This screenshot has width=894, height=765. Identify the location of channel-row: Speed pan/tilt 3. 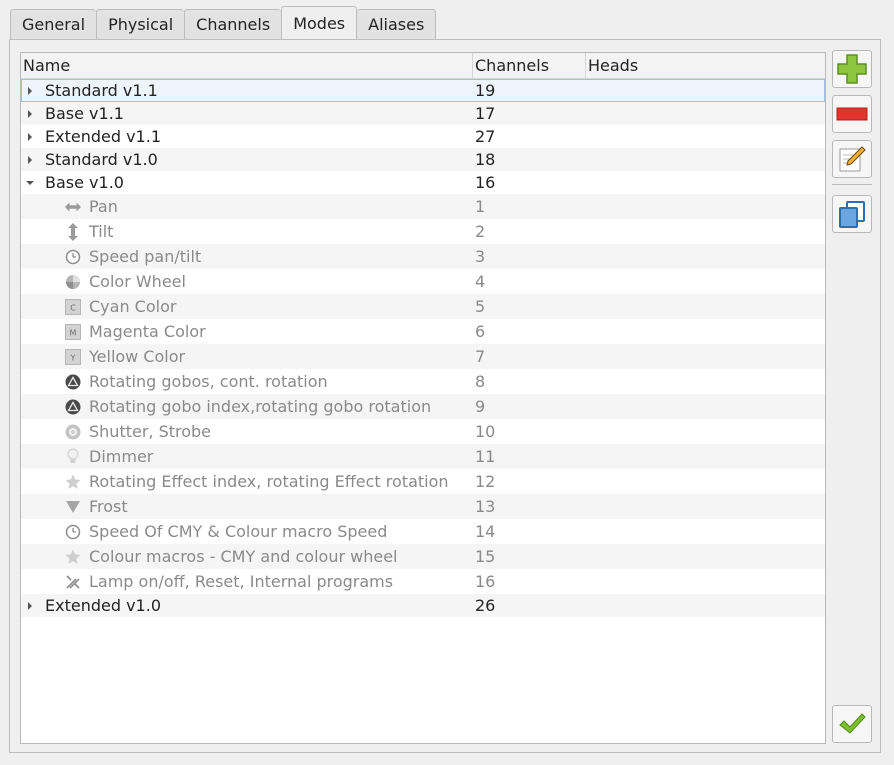
(423, 256).